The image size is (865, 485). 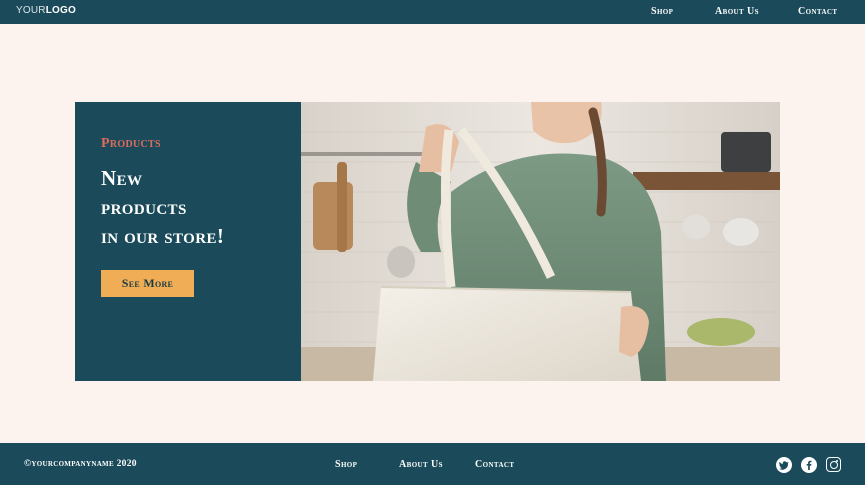 What do you see at coordinates (662, 11) in the screenshot?
I see `nav-shop: Shop` at bounding box center [662, 11].